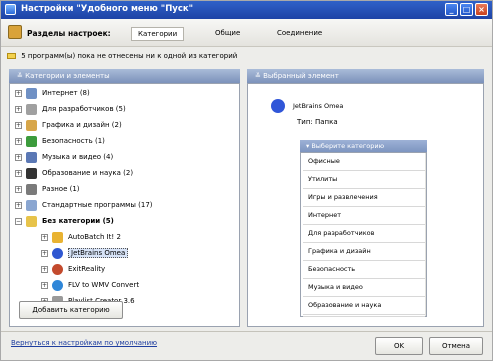 The height and width of the screenshot is (361, 493). Describe the element at coordinates (301, 76) in the screenshot. I see `selected-item-header-label: Выбранный элемент` at that location.